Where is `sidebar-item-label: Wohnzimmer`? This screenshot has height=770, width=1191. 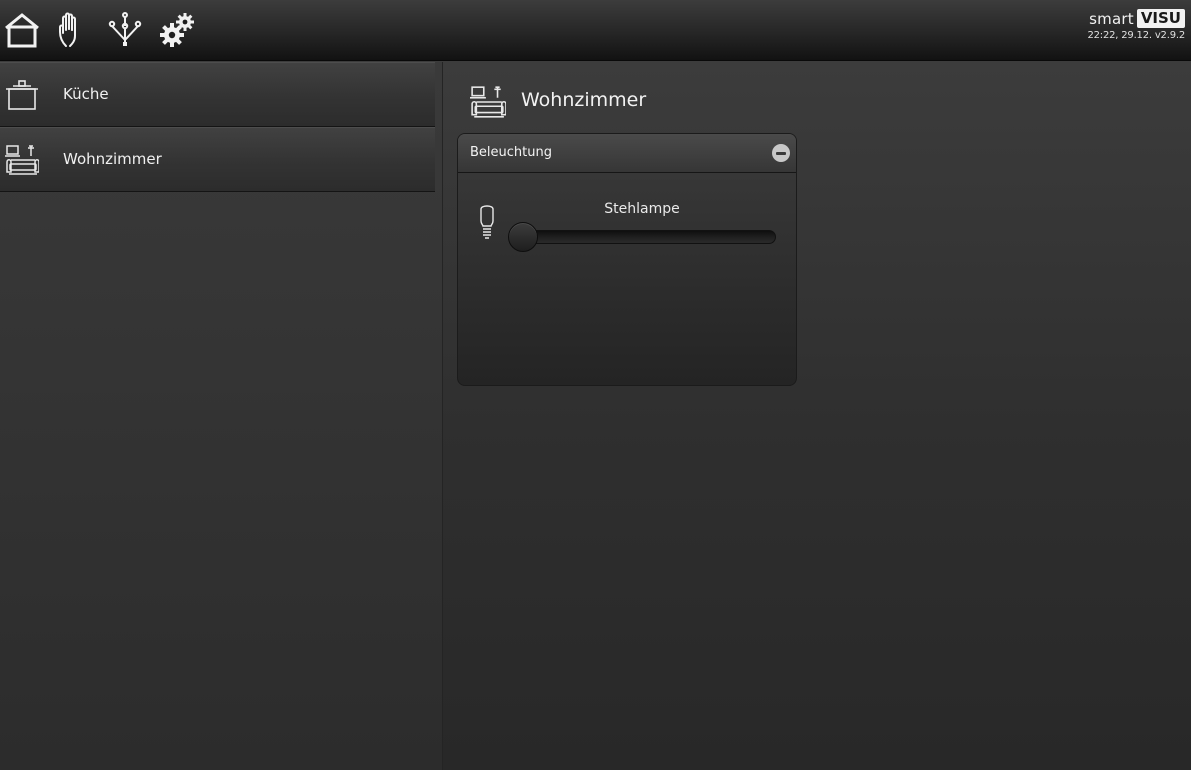
sidebar-item-label: Wohnzimmer is located at coordinates (112, 159).